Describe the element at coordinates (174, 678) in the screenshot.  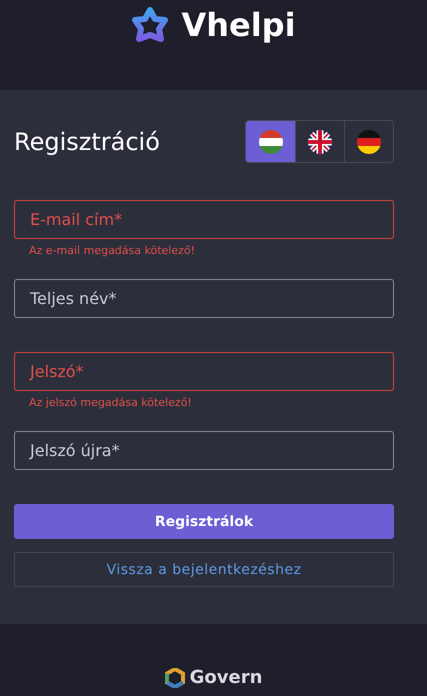
I see `hexagon-logo-icon` at that location.